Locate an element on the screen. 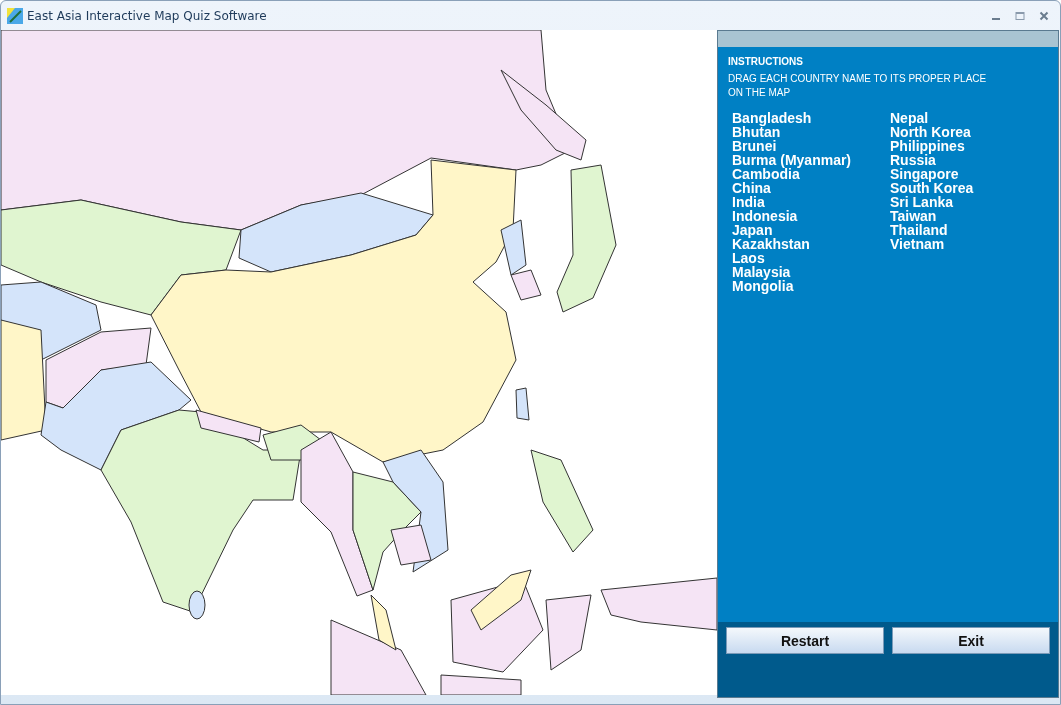  country-label: Burma (Myanmar) is located at coordinates (792, 160).